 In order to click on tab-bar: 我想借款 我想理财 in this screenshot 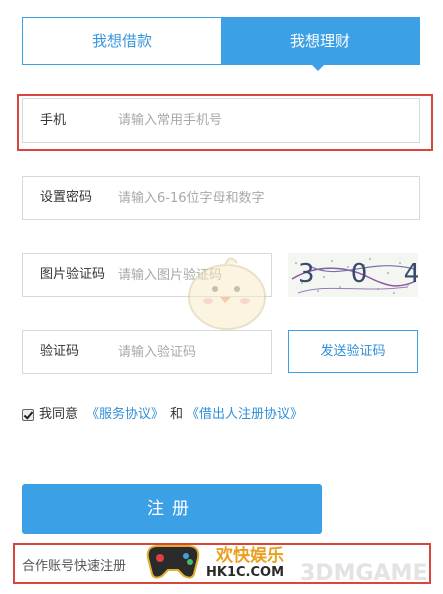, I will do `click(221, 41)`.